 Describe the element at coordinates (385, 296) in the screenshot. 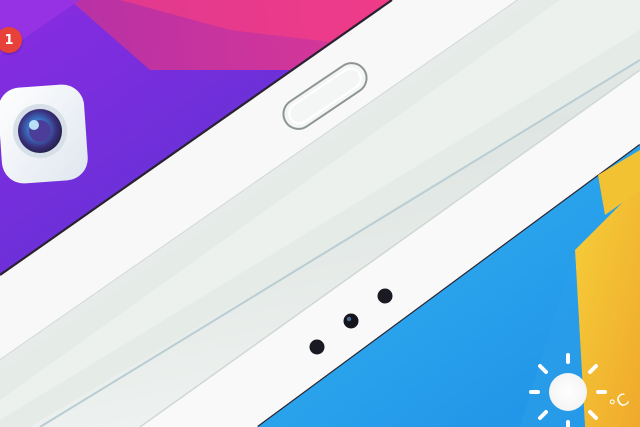

I see `sensor-dot-right` at that location.